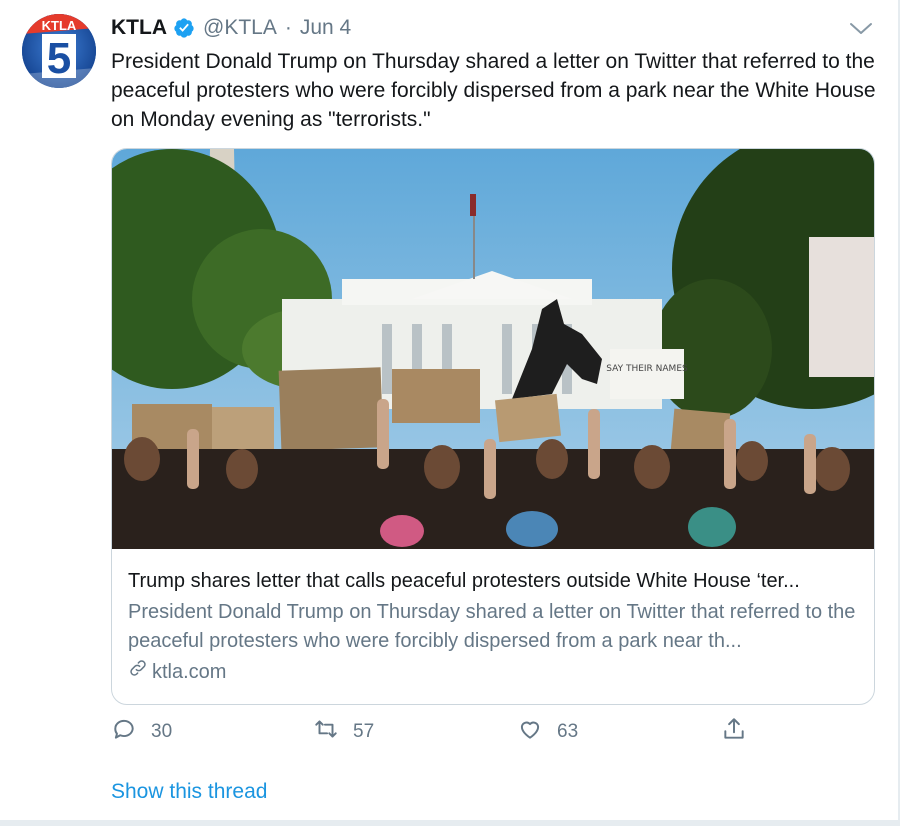 The image size is (900, 826). What do you see at coordinates (138, 671) in the screenshot?
I see `link-icon` at bounding box center [138, 671].